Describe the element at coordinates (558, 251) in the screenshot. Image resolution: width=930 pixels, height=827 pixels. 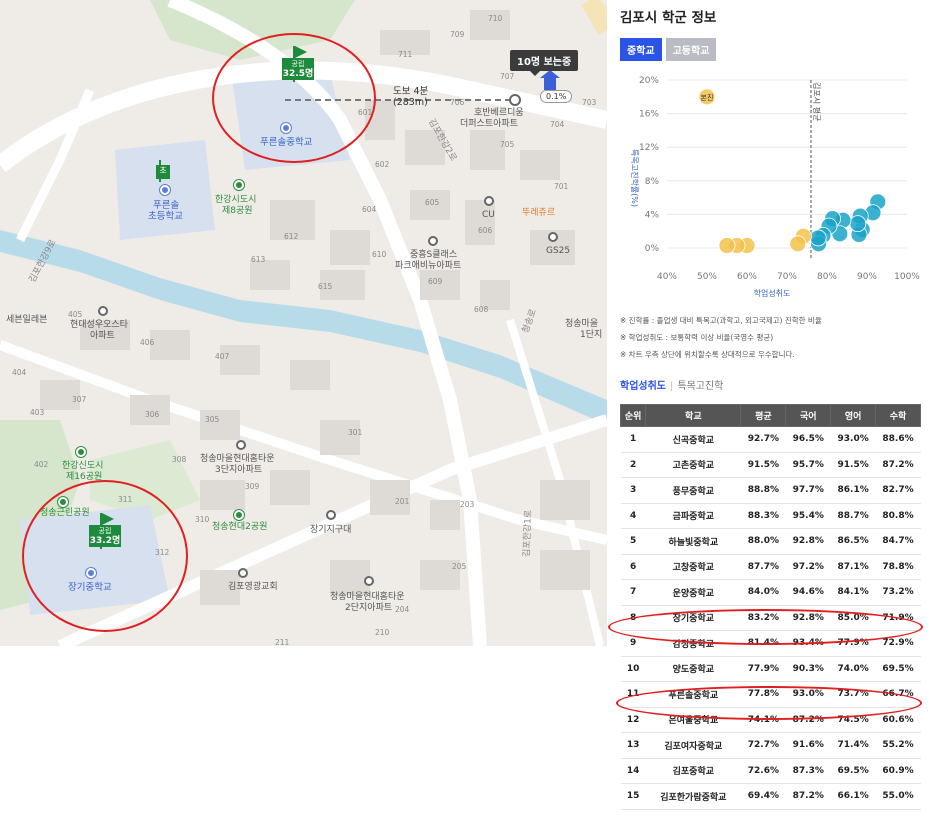
I see `store-label: GS25` at that location.